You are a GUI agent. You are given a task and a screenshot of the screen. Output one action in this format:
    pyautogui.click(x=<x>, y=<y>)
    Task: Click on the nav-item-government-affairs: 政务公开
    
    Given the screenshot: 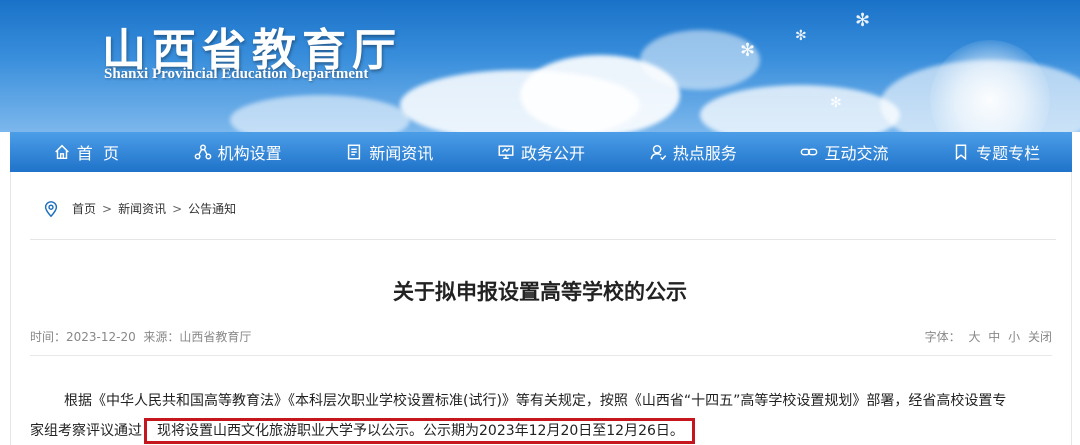 What is the action you would take?
    pyautogui.click(x=541, y=152)
    